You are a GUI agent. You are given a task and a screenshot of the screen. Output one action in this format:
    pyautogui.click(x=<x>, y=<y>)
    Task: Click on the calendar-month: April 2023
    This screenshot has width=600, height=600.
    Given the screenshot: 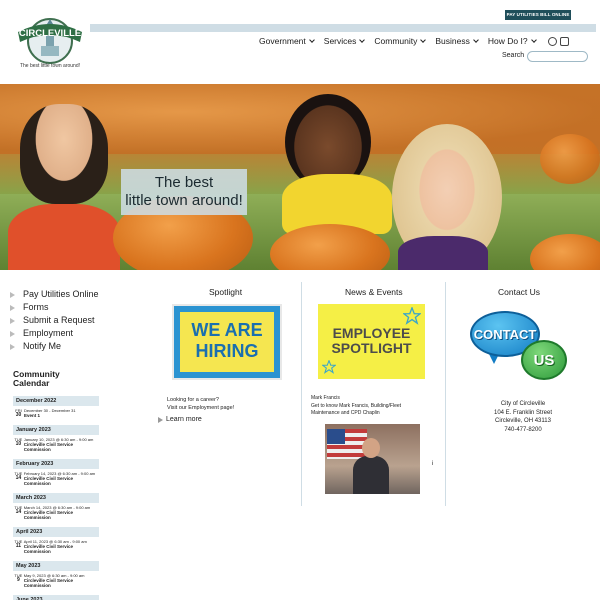 What is the action you would take?
    pyautogui.click(x=56, y=532)
    